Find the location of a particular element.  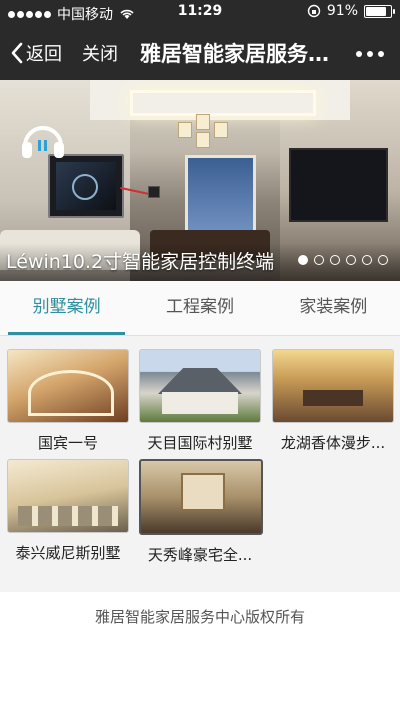

tab-home-decor-cases: 家装案例 is located at coordinates (333, 308).